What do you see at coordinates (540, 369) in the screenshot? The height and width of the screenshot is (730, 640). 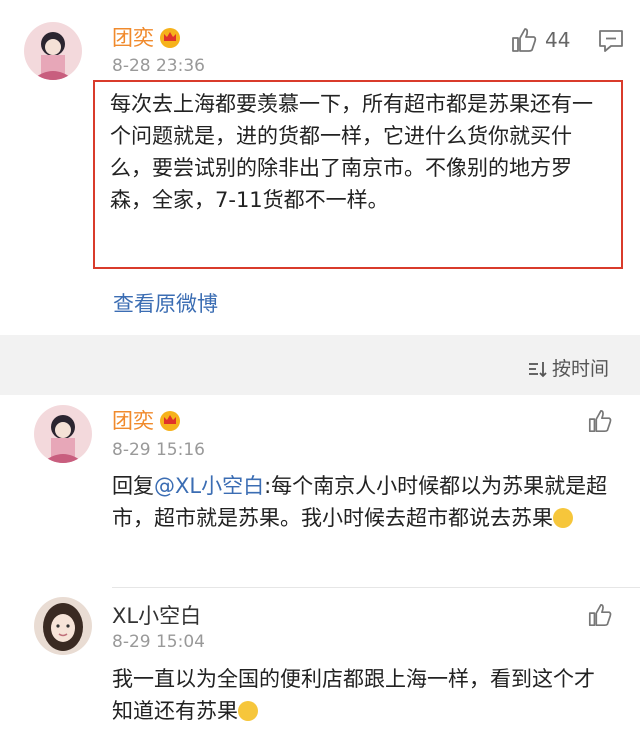 I see `sort-icon` at bounding box center [540, 369].